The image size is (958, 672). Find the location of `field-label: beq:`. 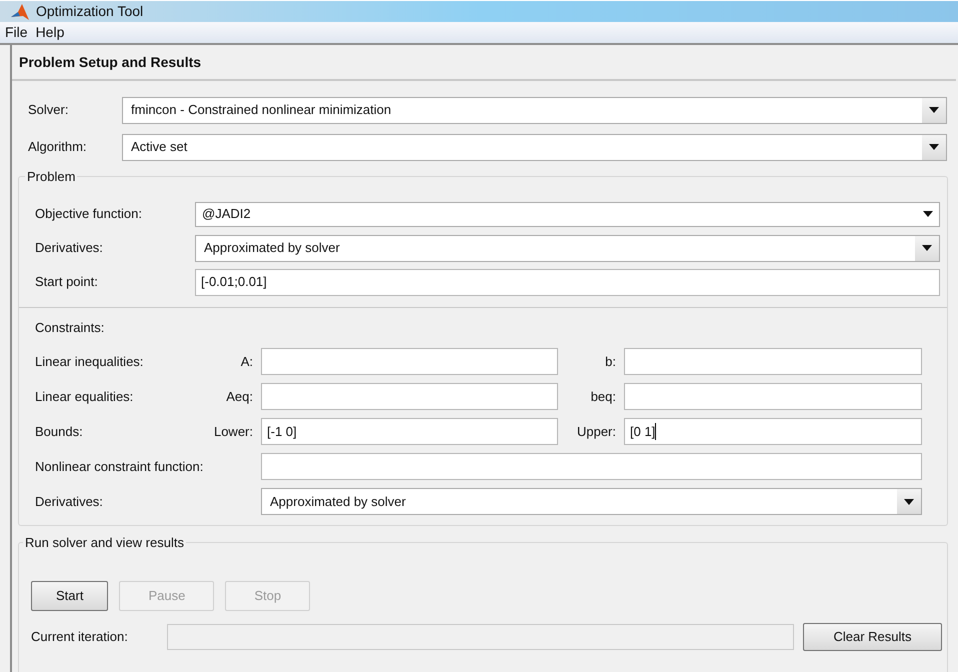

field-label: beq: is located at coordinates (603, 397).